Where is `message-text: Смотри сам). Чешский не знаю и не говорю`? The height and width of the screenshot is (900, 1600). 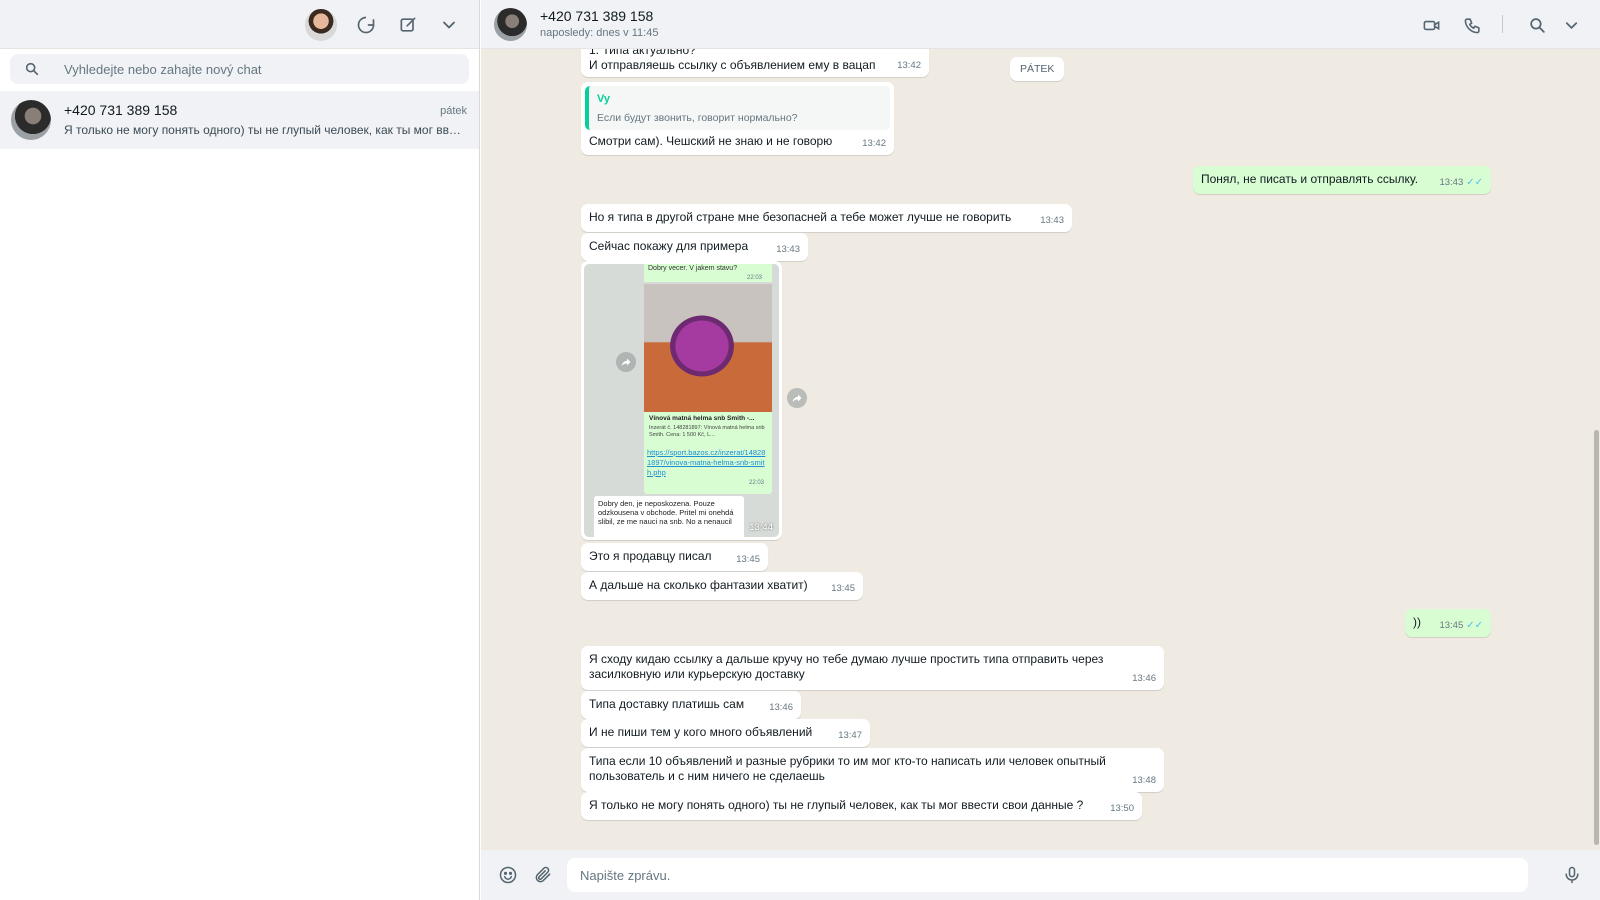 message-text: Смотри сам). Чешский не знаю и не говорю is located at coordinates (711, 141).